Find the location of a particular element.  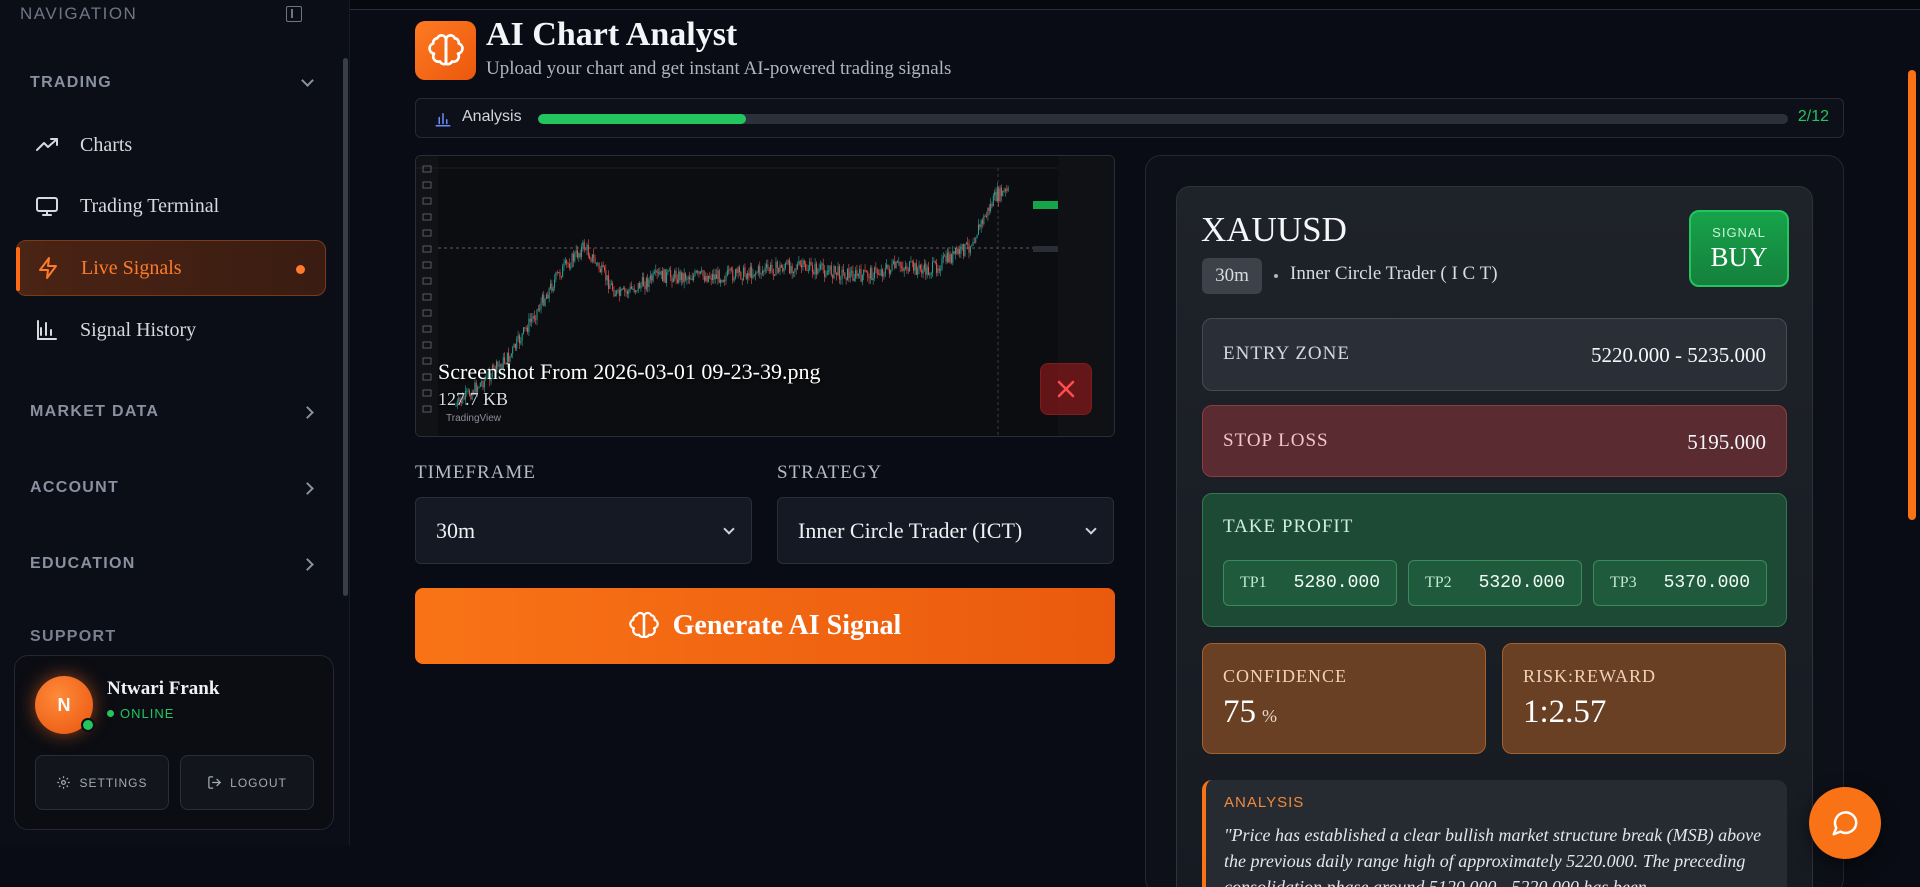

sidebar-item-trading-terminal: Trading Terminal is located at coordinates (171, 206).